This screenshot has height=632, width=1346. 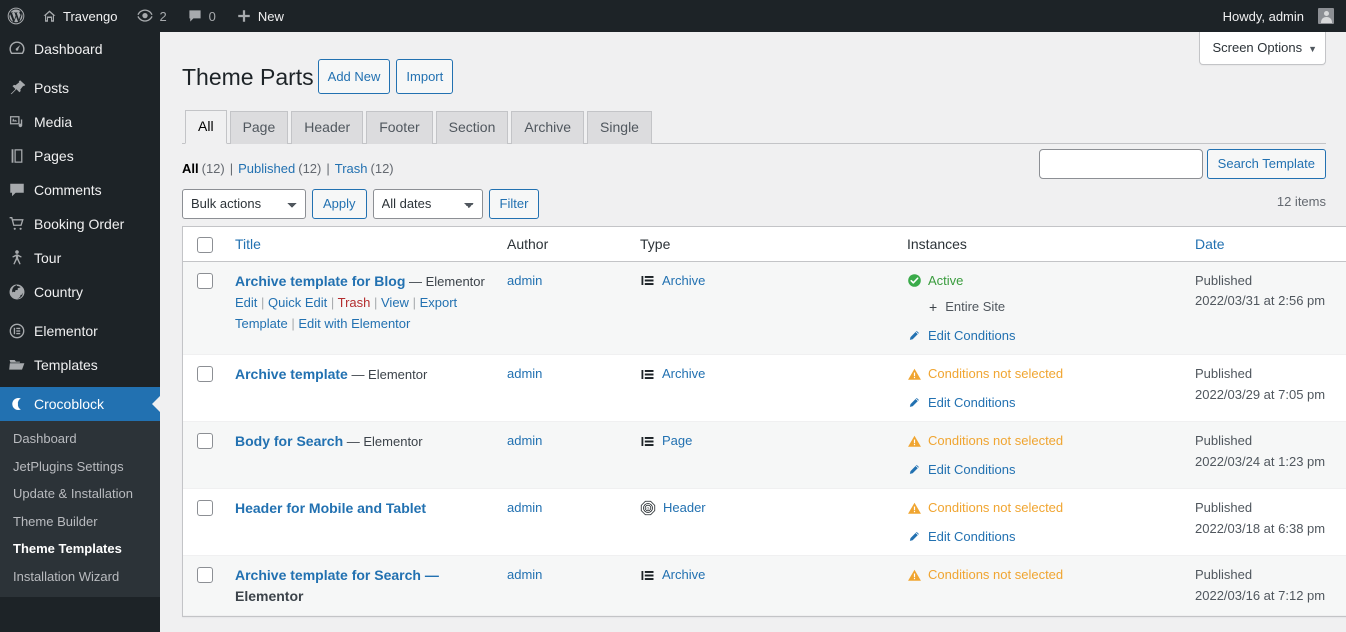 I want to click on archive-list-icon, so click(x=647, y=281).